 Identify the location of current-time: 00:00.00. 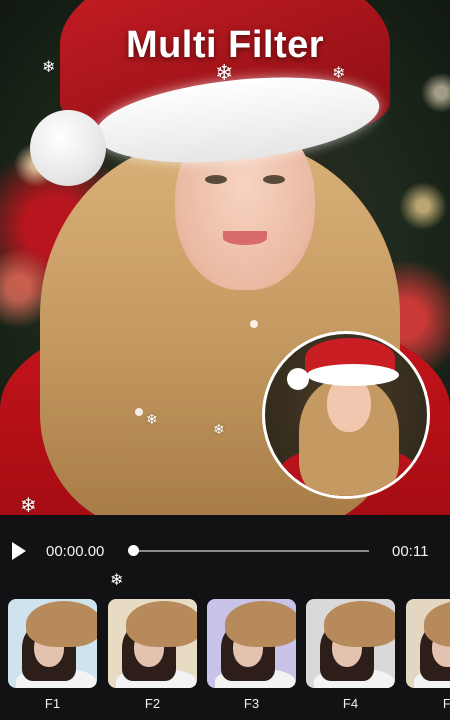
(75, 551).